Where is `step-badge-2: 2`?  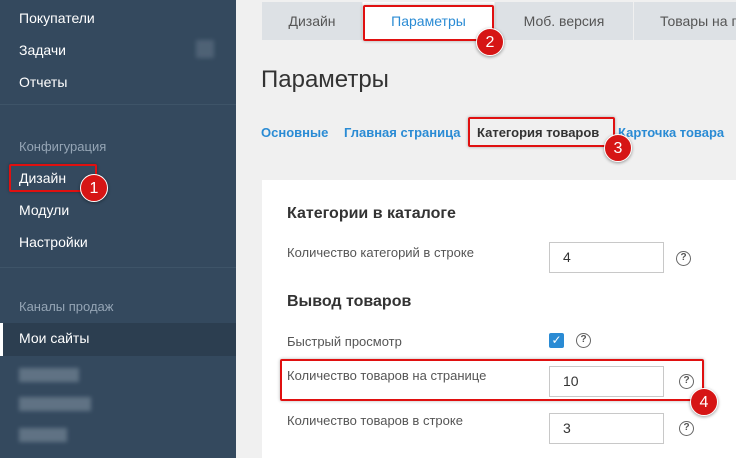
step-badge-2: 2 is located at coordinates (490, 42).